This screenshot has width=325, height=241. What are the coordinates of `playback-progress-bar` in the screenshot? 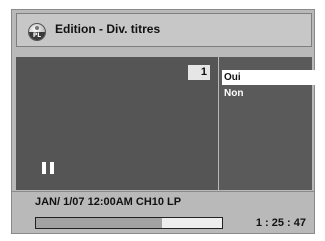 It's located at (129, 223).